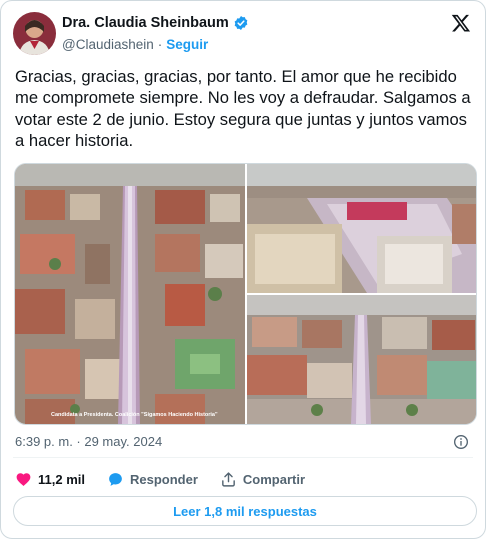  I want to click on info-icon, so click(461, 442).